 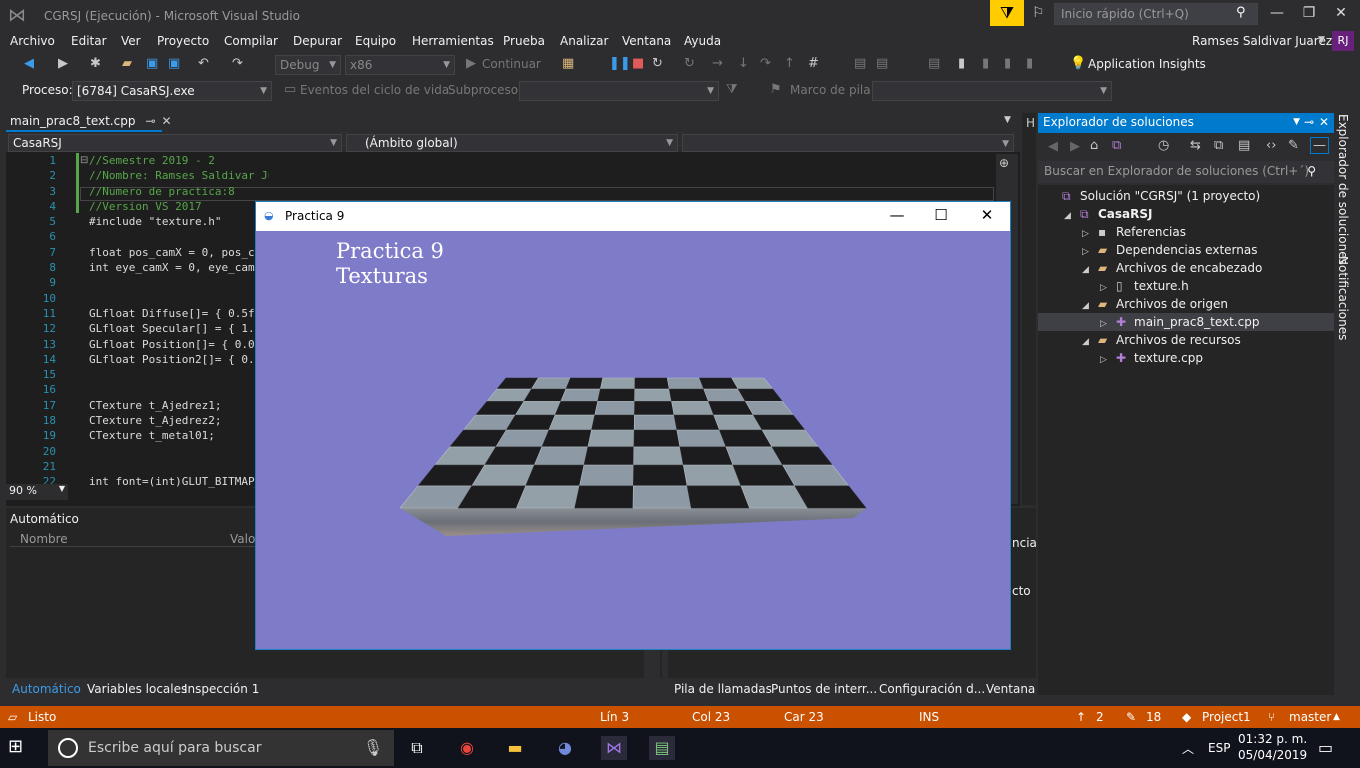 I want to click on save-all-icon: ▣, so click(x=174, y=63).